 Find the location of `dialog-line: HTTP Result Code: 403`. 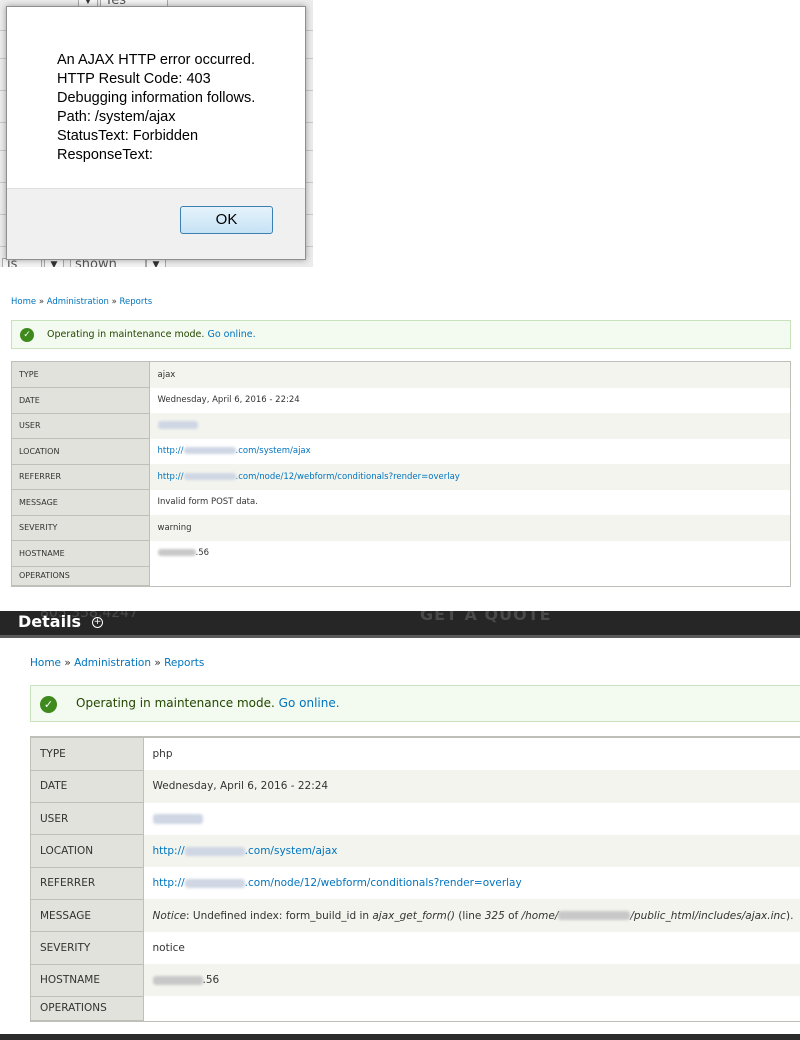

dialog-line: HTTP Result Code: 403 is located at coordinates (134, 79).